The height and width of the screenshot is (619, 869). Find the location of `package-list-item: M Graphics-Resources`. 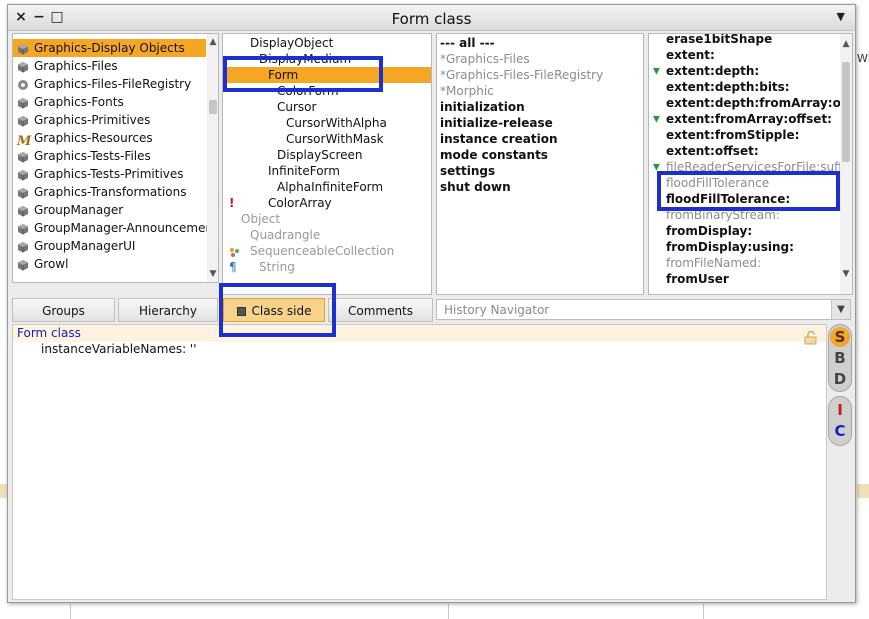

package-list-item: M Graphics-Resources is located at coordinates (109, 138).